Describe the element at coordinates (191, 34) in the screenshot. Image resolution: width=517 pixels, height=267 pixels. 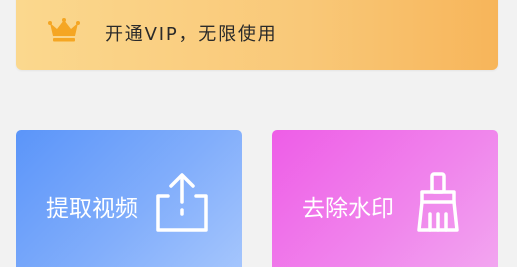
I see `vip-banner-text: 开通VIP，无限使用` at that location.